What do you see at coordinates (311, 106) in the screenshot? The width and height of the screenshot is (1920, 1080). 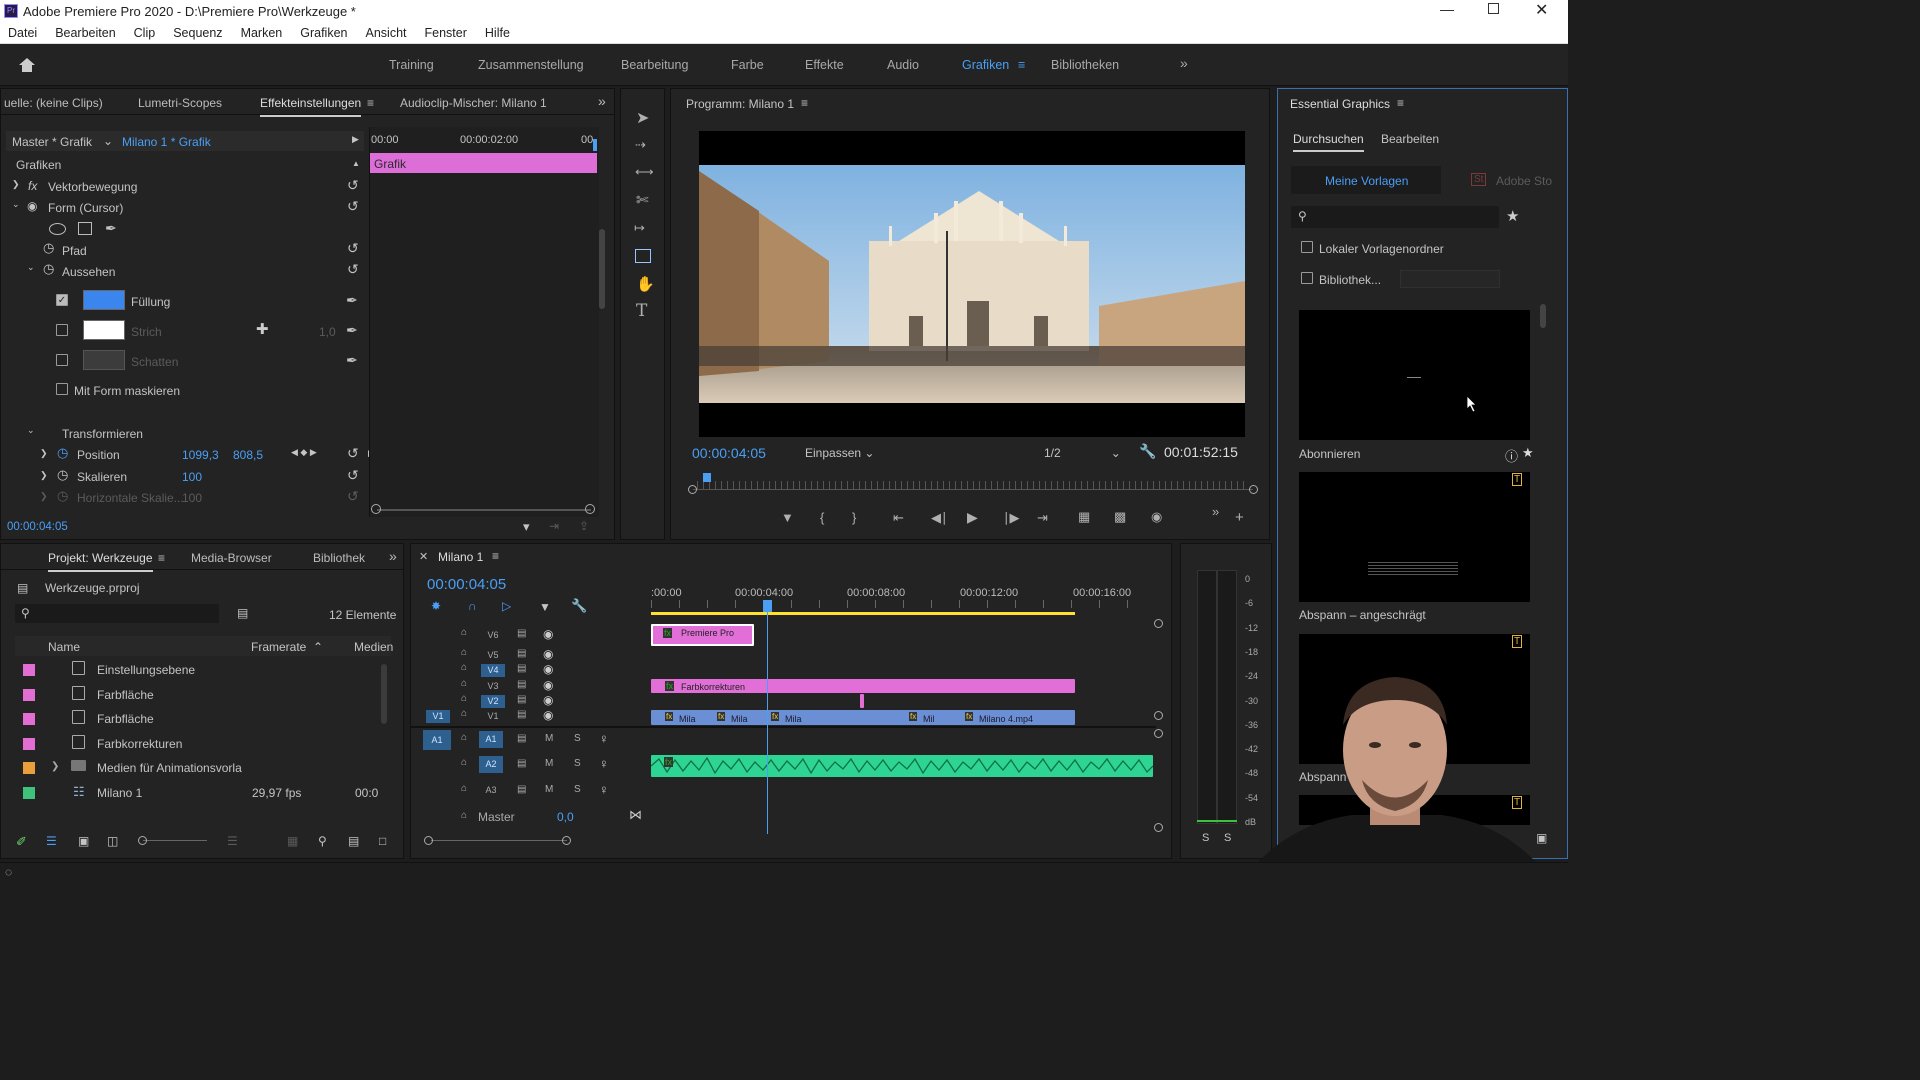 I see `tab-effect-controls: Effekteinstellungen` at bounding box center [311, 106].